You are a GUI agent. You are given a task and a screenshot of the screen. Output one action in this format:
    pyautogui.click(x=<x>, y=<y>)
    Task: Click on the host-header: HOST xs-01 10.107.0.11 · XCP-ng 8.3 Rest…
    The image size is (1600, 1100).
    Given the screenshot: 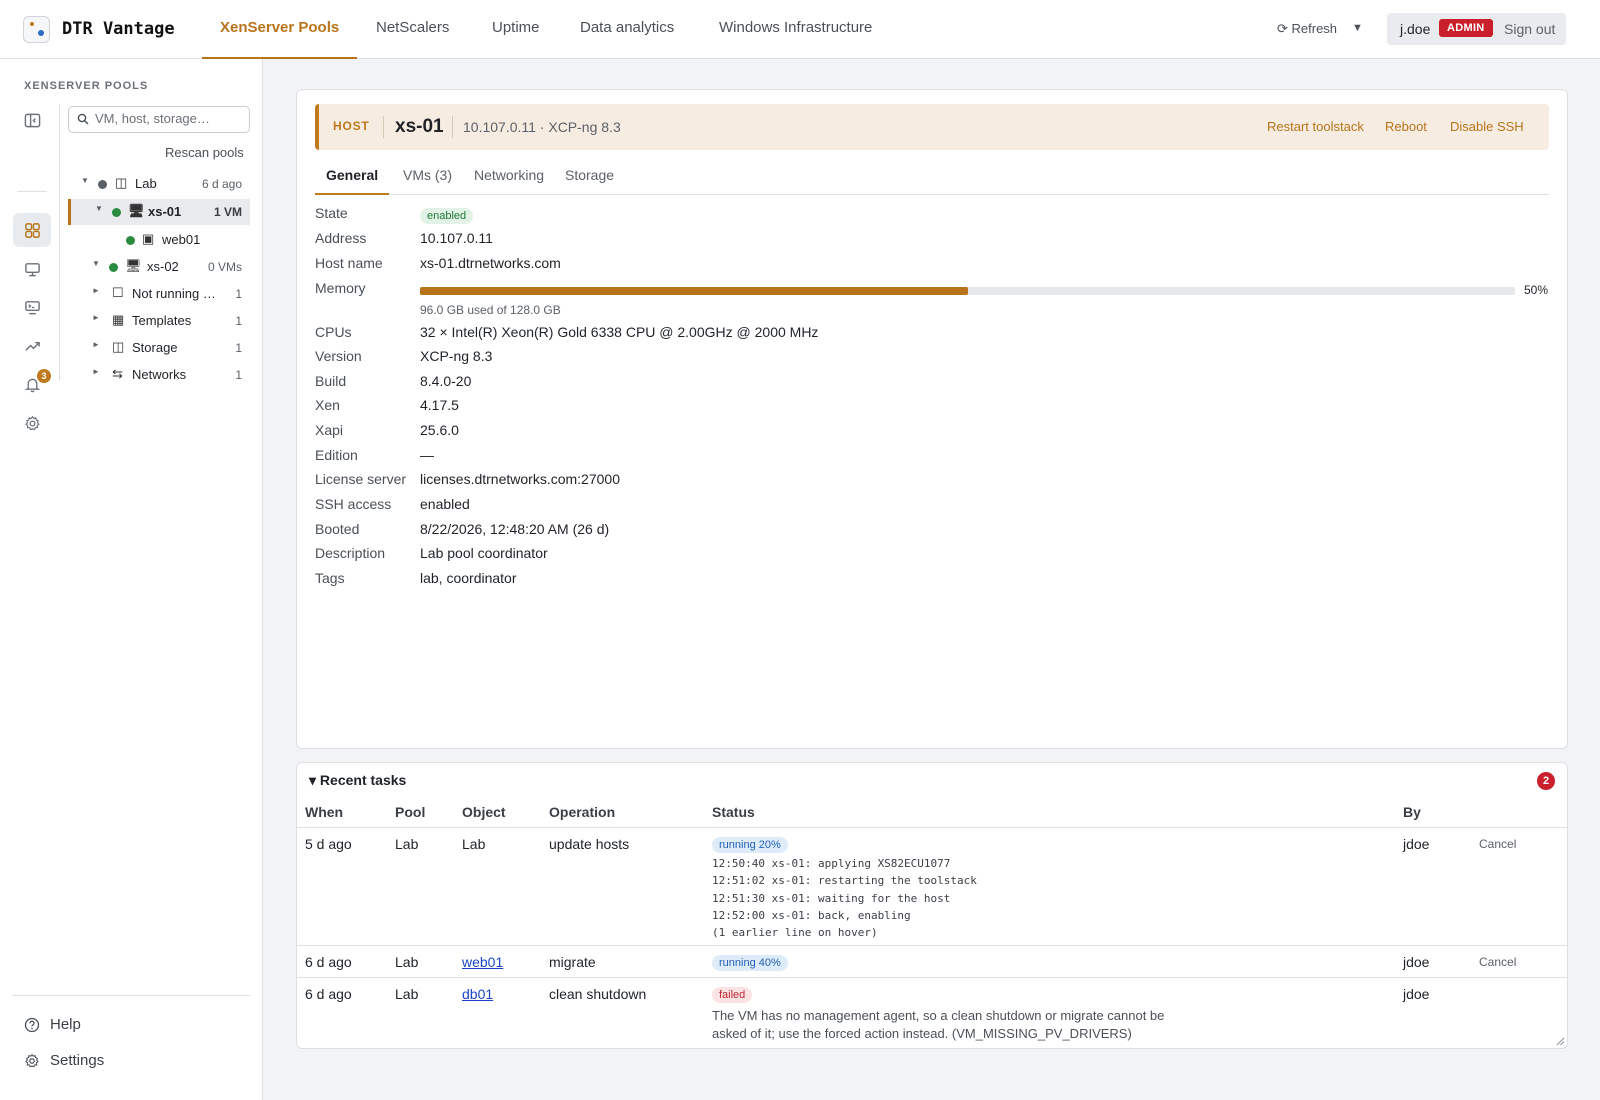 What is the action you would take?
    pyautogui.click(x=932, y=127)
    